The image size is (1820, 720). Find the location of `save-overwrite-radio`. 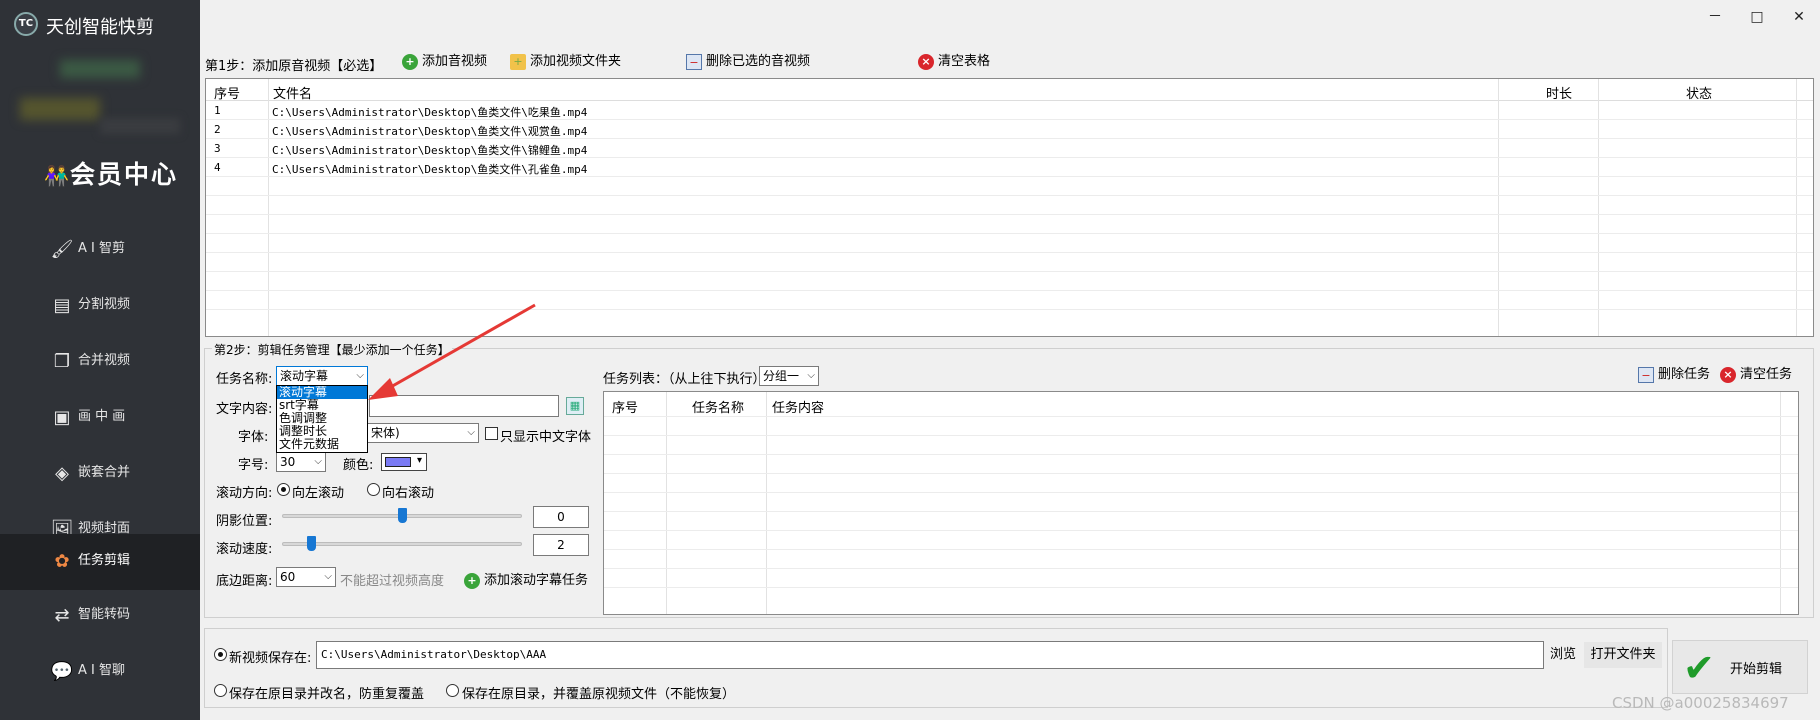

save-overwrite-radio is located at coordinates (452, 690).